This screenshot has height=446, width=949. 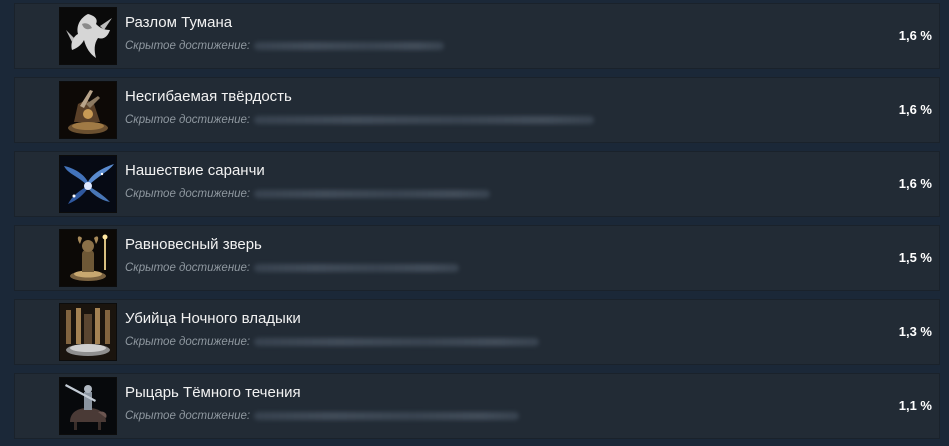 What do you see at coordinates (195, 170) in the screenshot?
I see `achievement-title: Нашествие саранчи` at bounding box center [195, 170].